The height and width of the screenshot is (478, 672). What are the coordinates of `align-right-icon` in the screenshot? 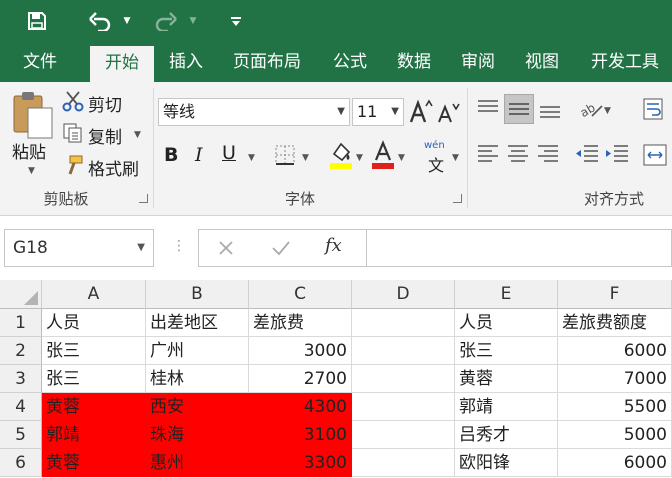 It's located at (548, 154).